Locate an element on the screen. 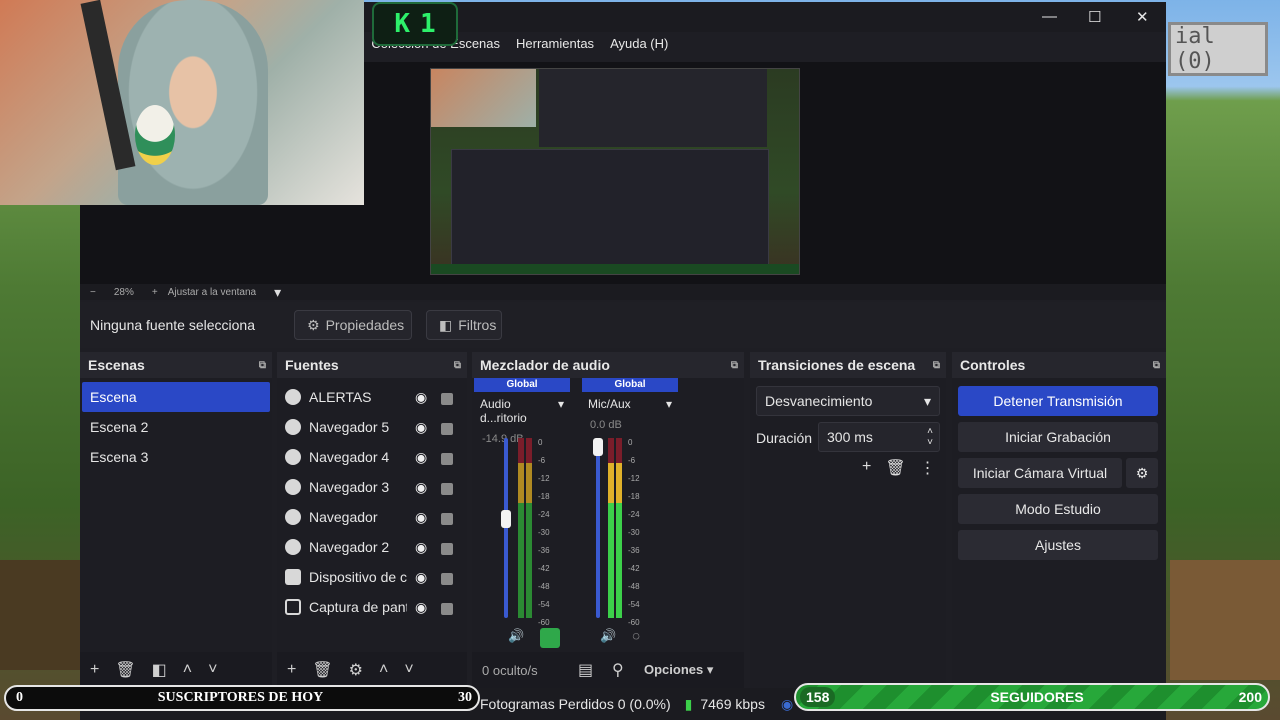 This screenshot has width=1280, height=720. source-item: Dispositivo de ca ◉ is located at coordinates (372, 577).